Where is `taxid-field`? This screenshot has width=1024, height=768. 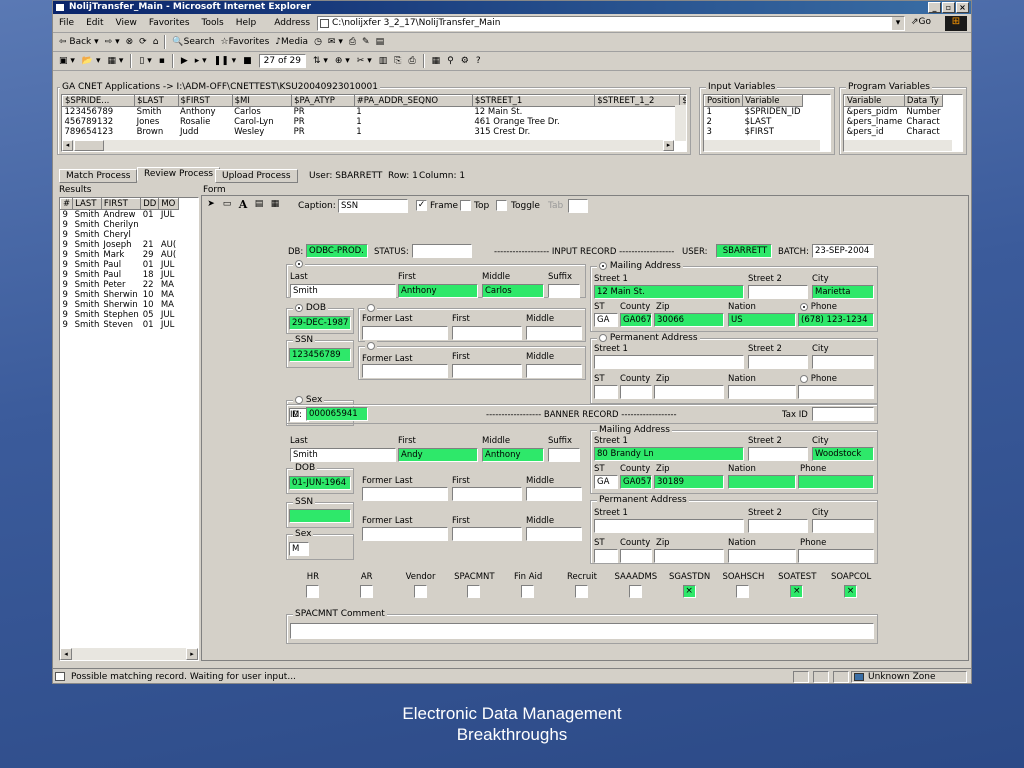
taxid-field is located at coordinates (843, 414).